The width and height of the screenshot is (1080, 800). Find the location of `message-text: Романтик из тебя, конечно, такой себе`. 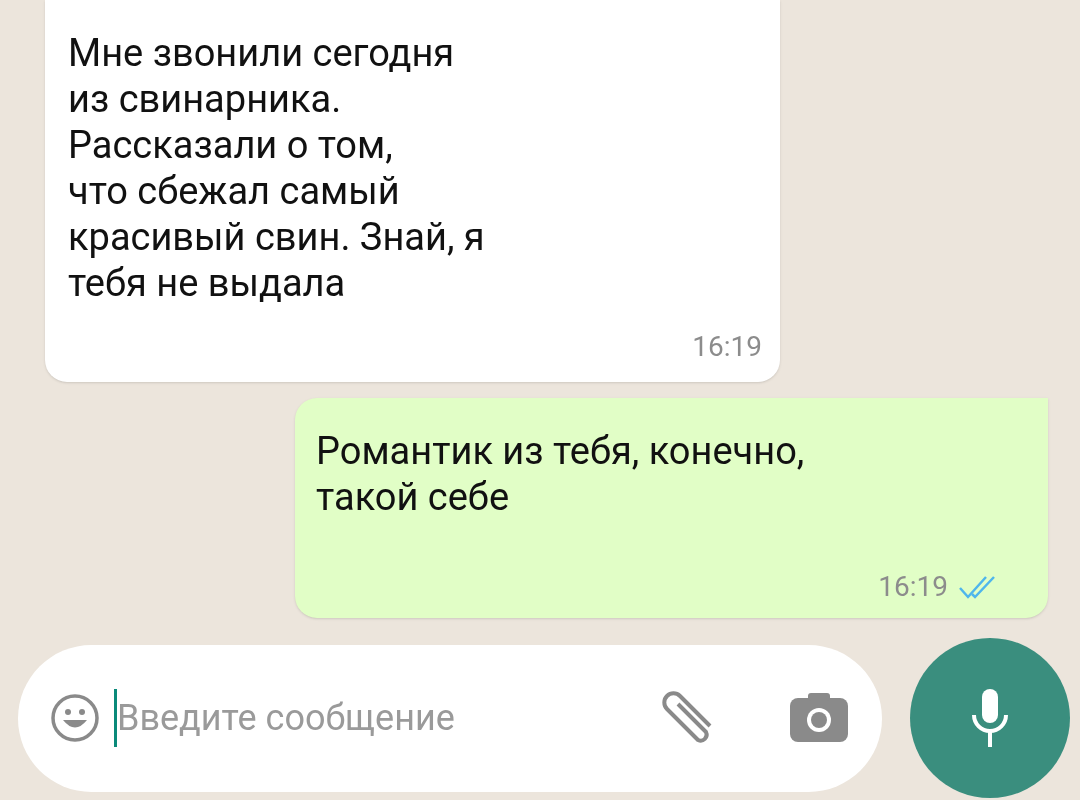

message-text: Романтик из тебя, конечно, такой себе is located at coordinates (561, 474).